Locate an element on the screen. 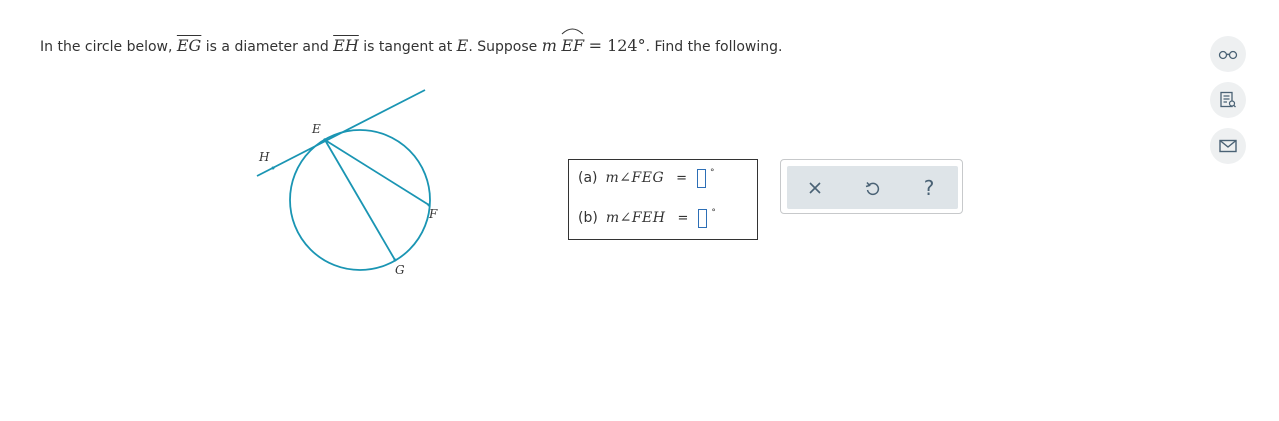  arc-measure-value: = 124° is located at coordinates (617, 45).